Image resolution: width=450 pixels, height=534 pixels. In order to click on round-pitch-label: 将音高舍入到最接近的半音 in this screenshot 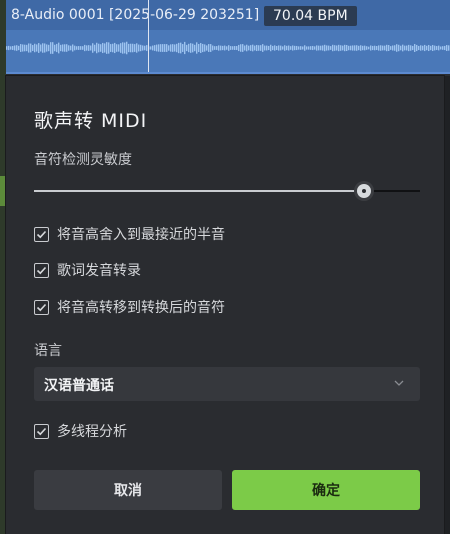, I will do `click(141, 235)`.